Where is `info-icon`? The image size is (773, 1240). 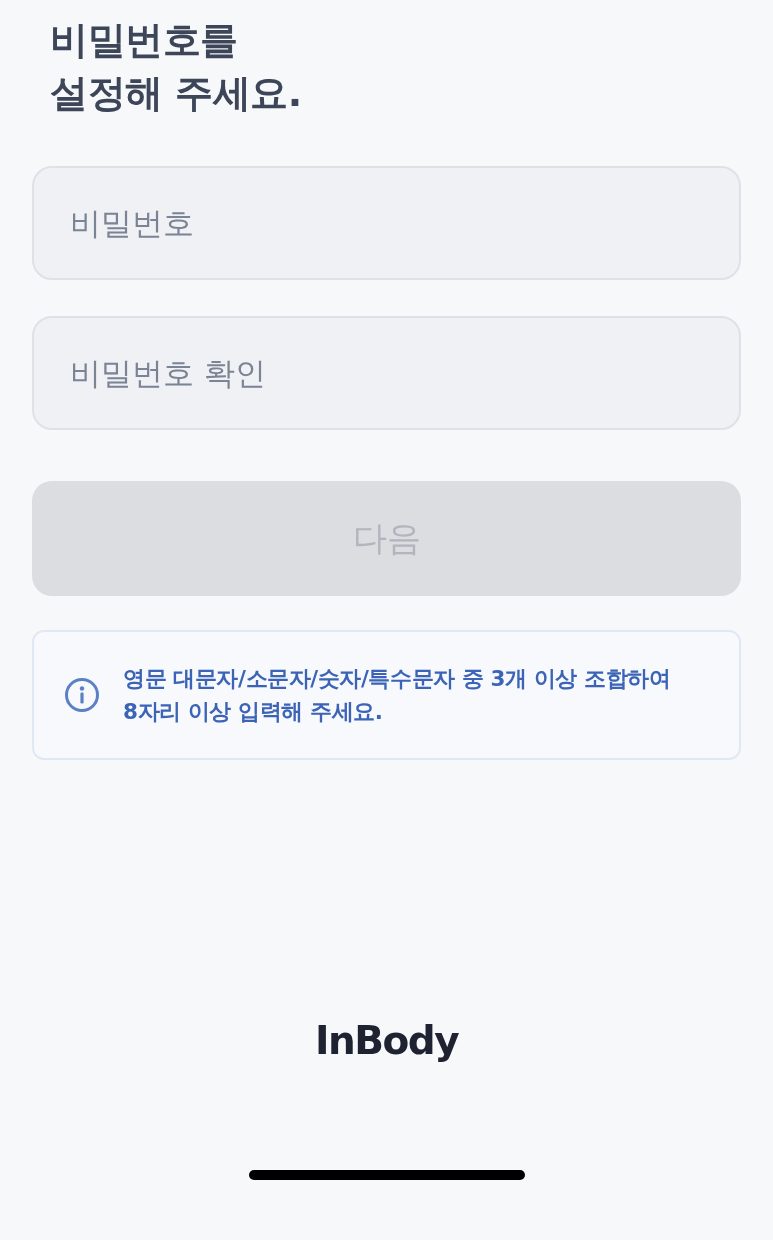
info-icon is located at coordinates (82, 695).